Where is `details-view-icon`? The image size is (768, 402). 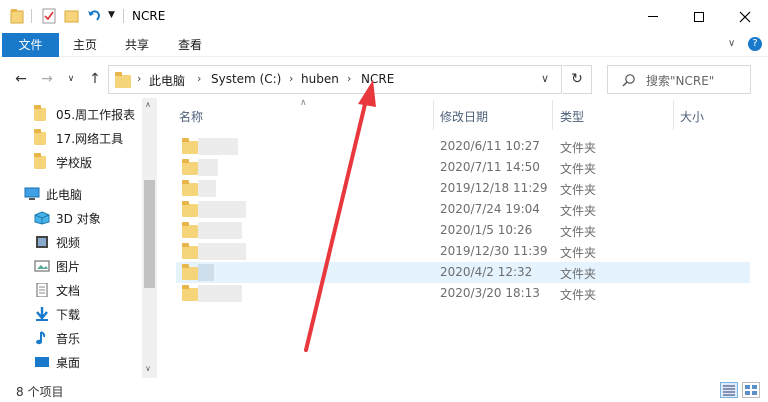 details-view-icon is located at coordinates (729, 390).